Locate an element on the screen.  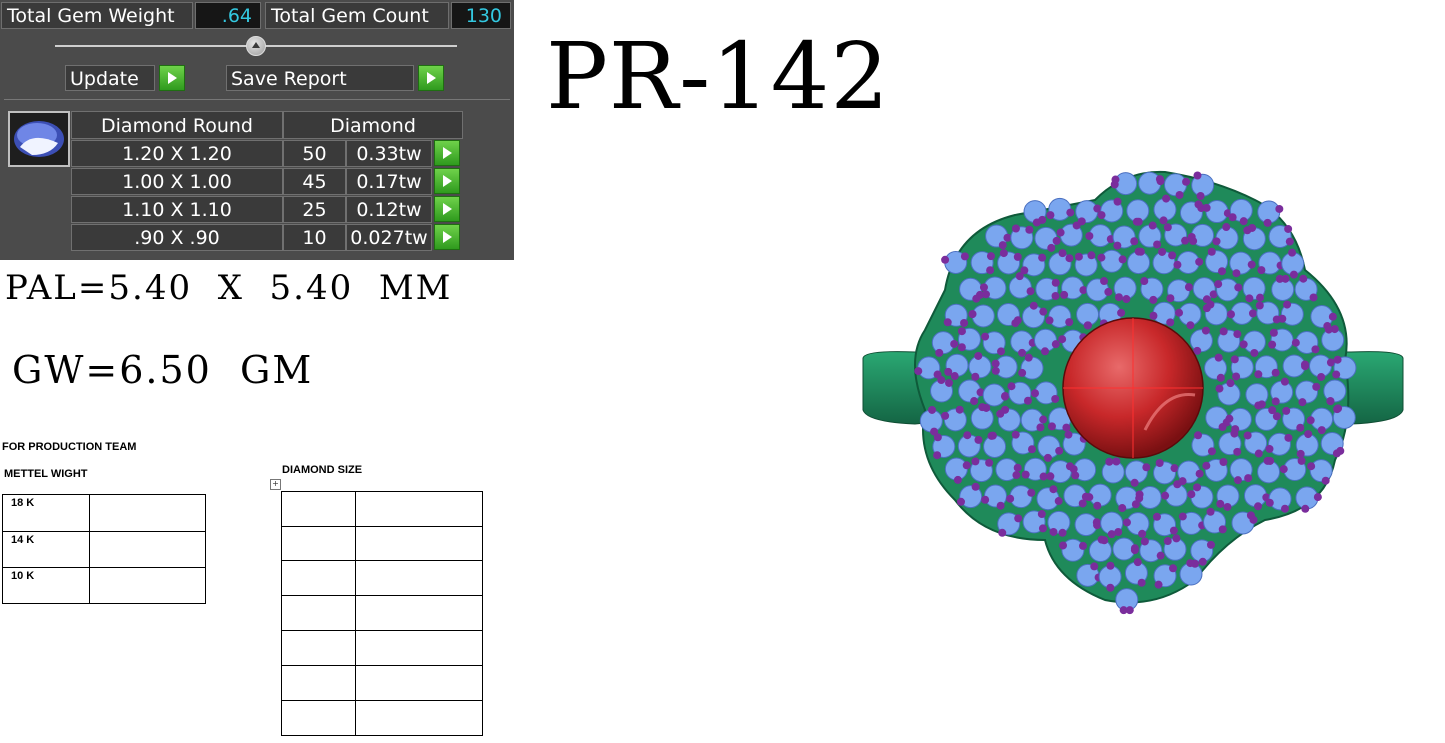
total-gem-count-label: Total Gem Count is located at coordinates (357, 15).